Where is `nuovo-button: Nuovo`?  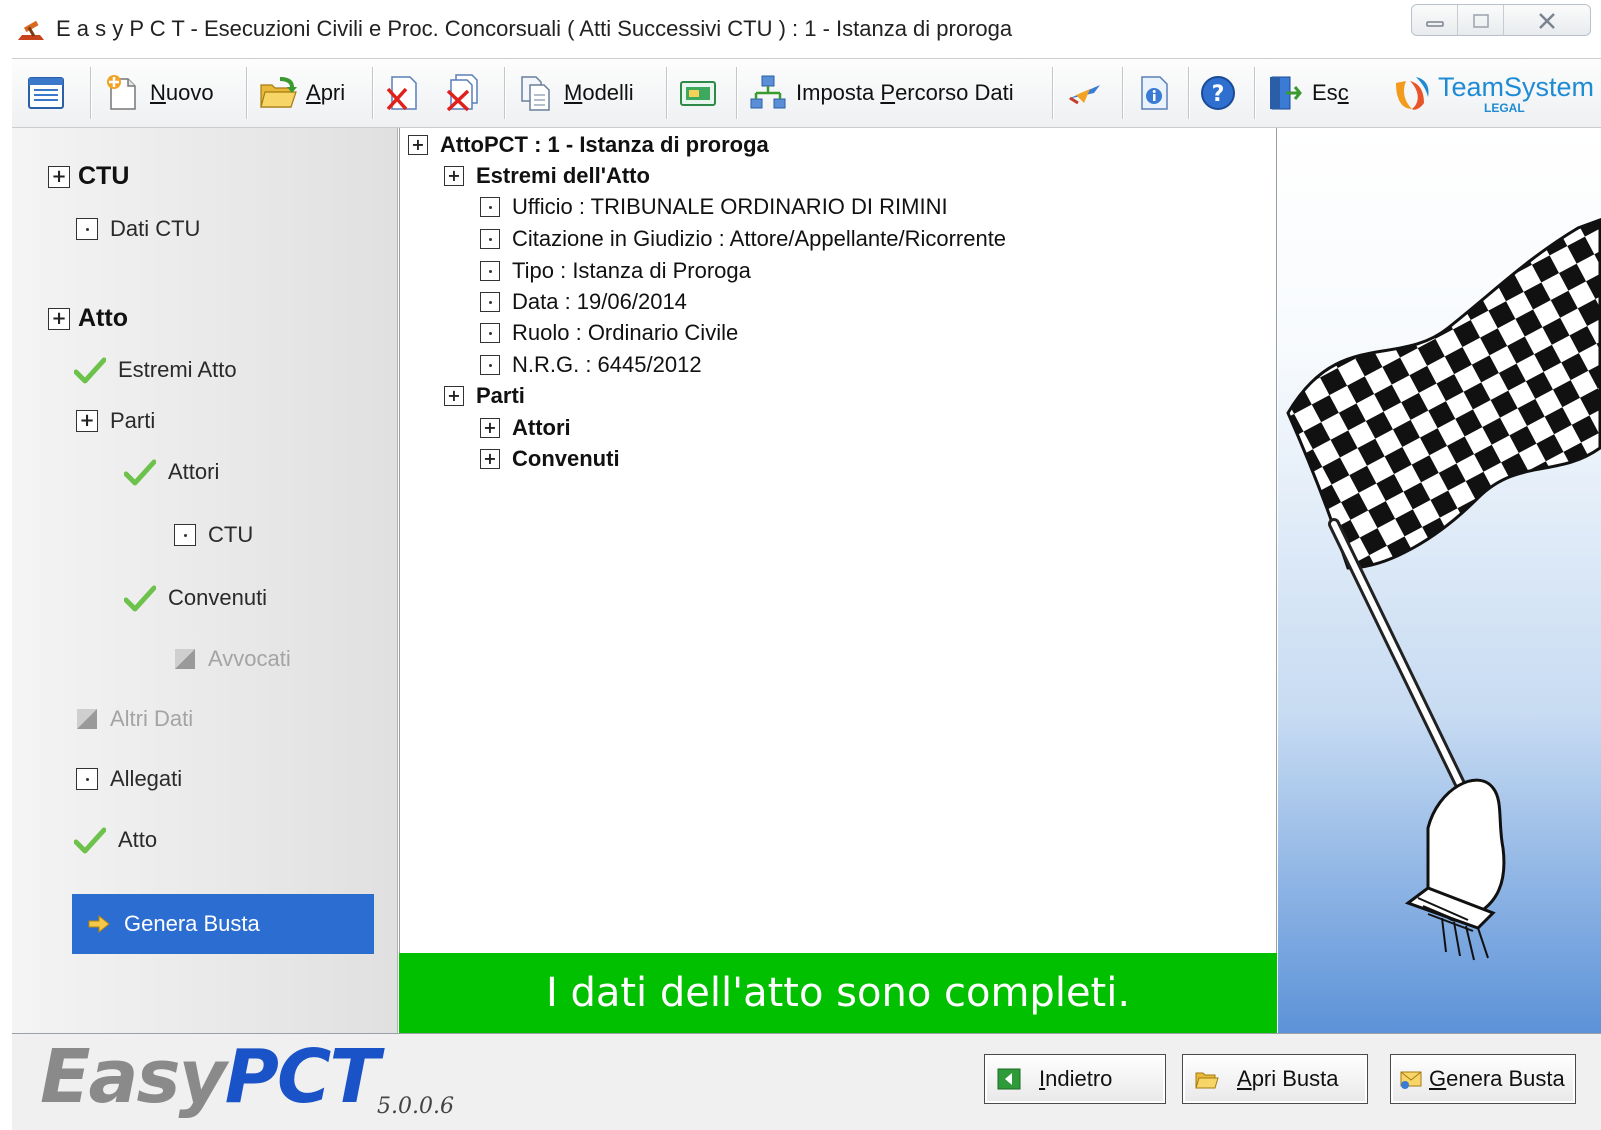
nuovo-button: Nuovo is located at coordinates (158, 93).